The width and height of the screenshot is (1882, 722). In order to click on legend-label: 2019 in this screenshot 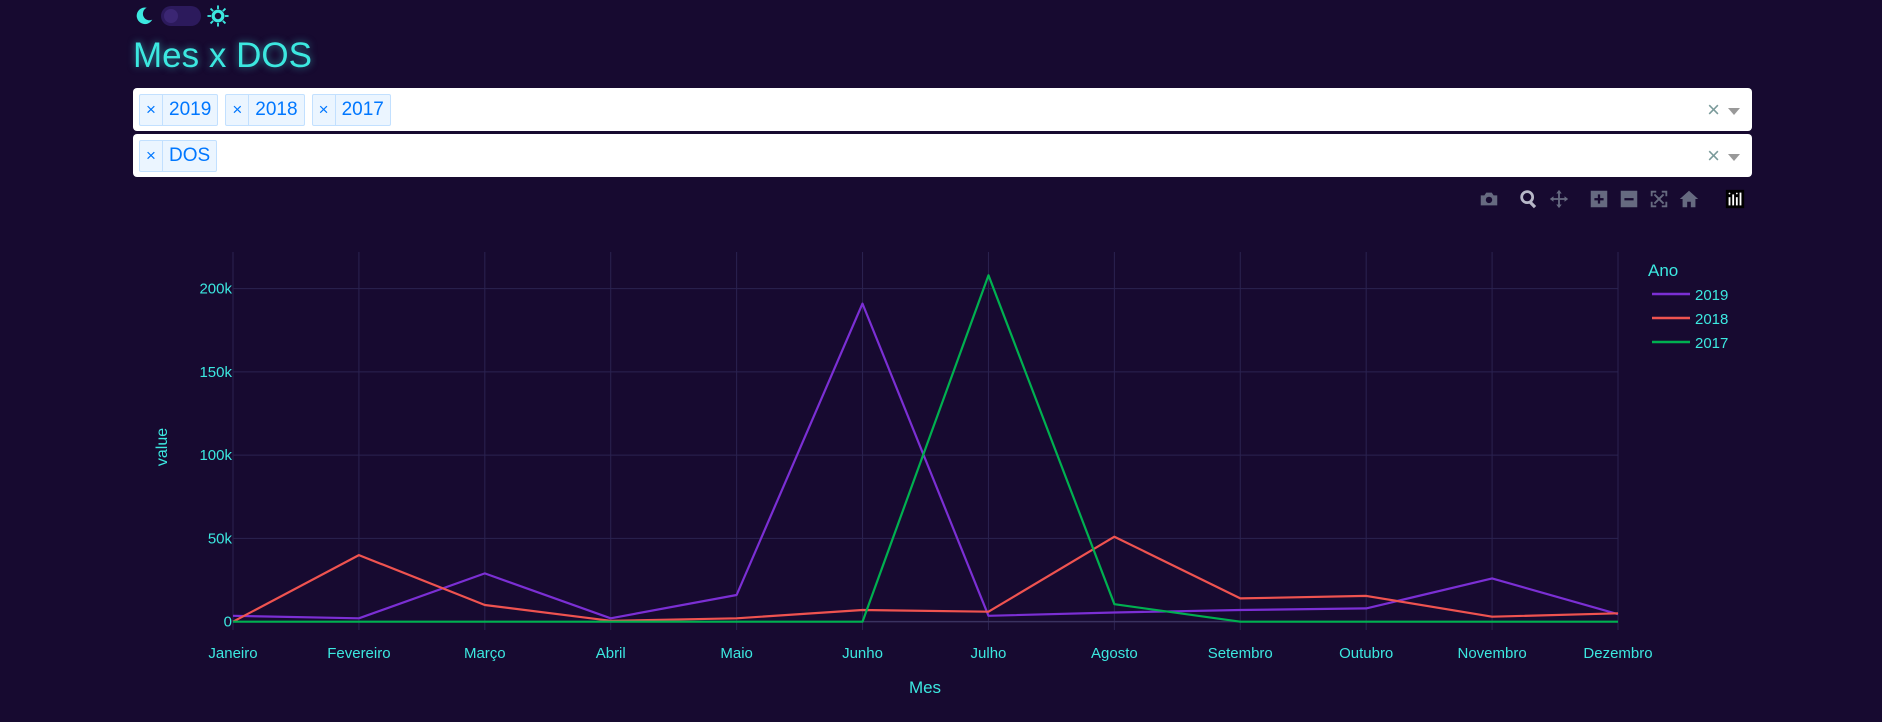, I will do `click(1711, 295)`.